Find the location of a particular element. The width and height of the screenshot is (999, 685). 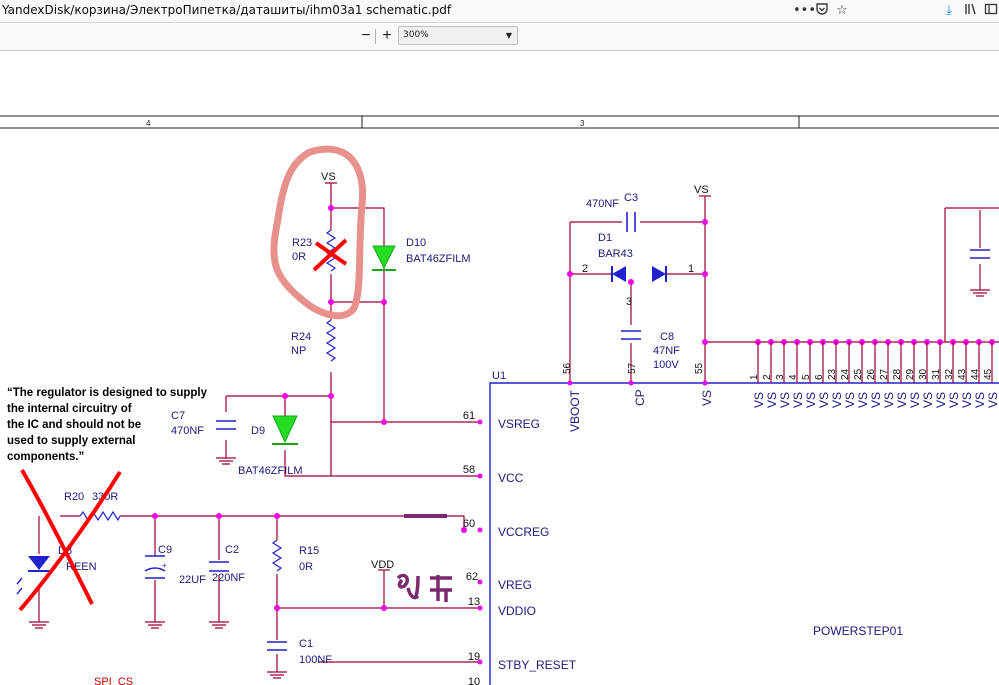

r23-value: 0R is located at coordinates (299, 257).